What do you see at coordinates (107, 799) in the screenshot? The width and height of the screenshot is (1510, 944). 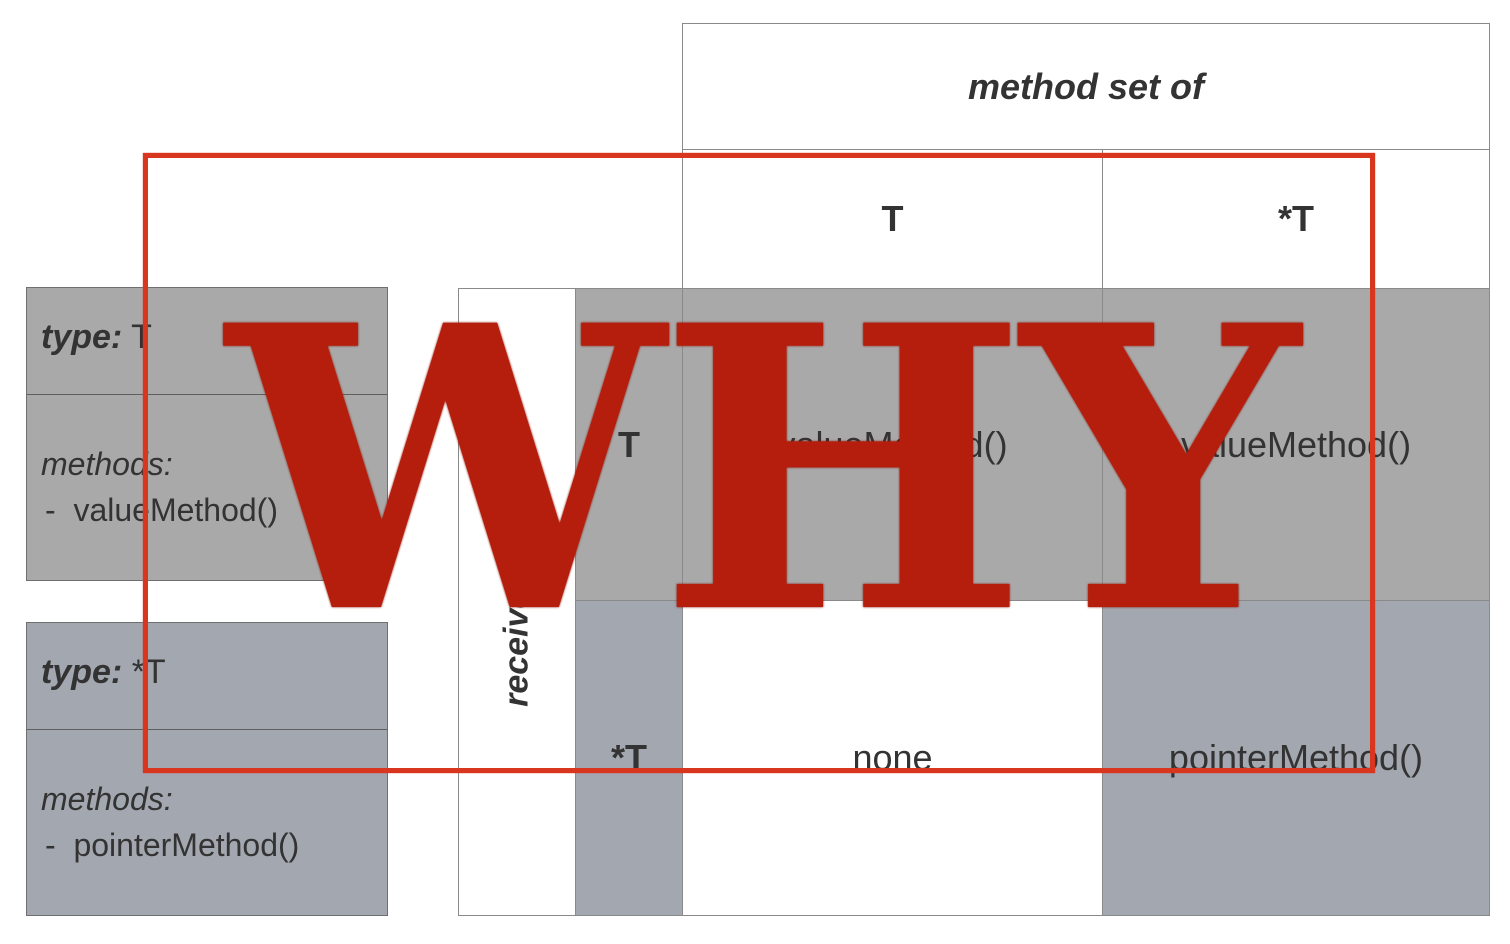 I see `methods-label: methods:` at bounding box center [107, 799].